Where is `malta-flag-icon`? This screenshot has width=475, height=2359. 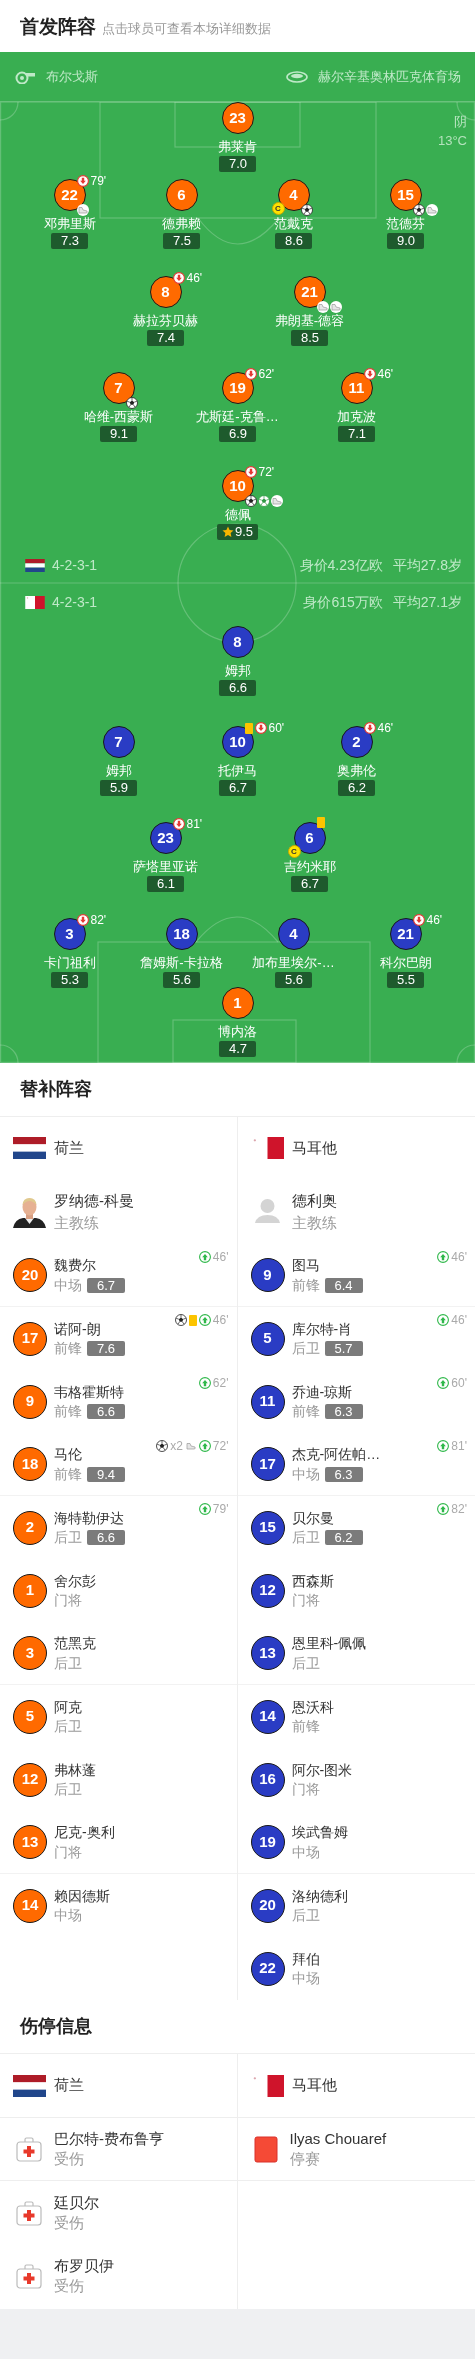
malta-flag-icon is located at coordinates (35, 602).